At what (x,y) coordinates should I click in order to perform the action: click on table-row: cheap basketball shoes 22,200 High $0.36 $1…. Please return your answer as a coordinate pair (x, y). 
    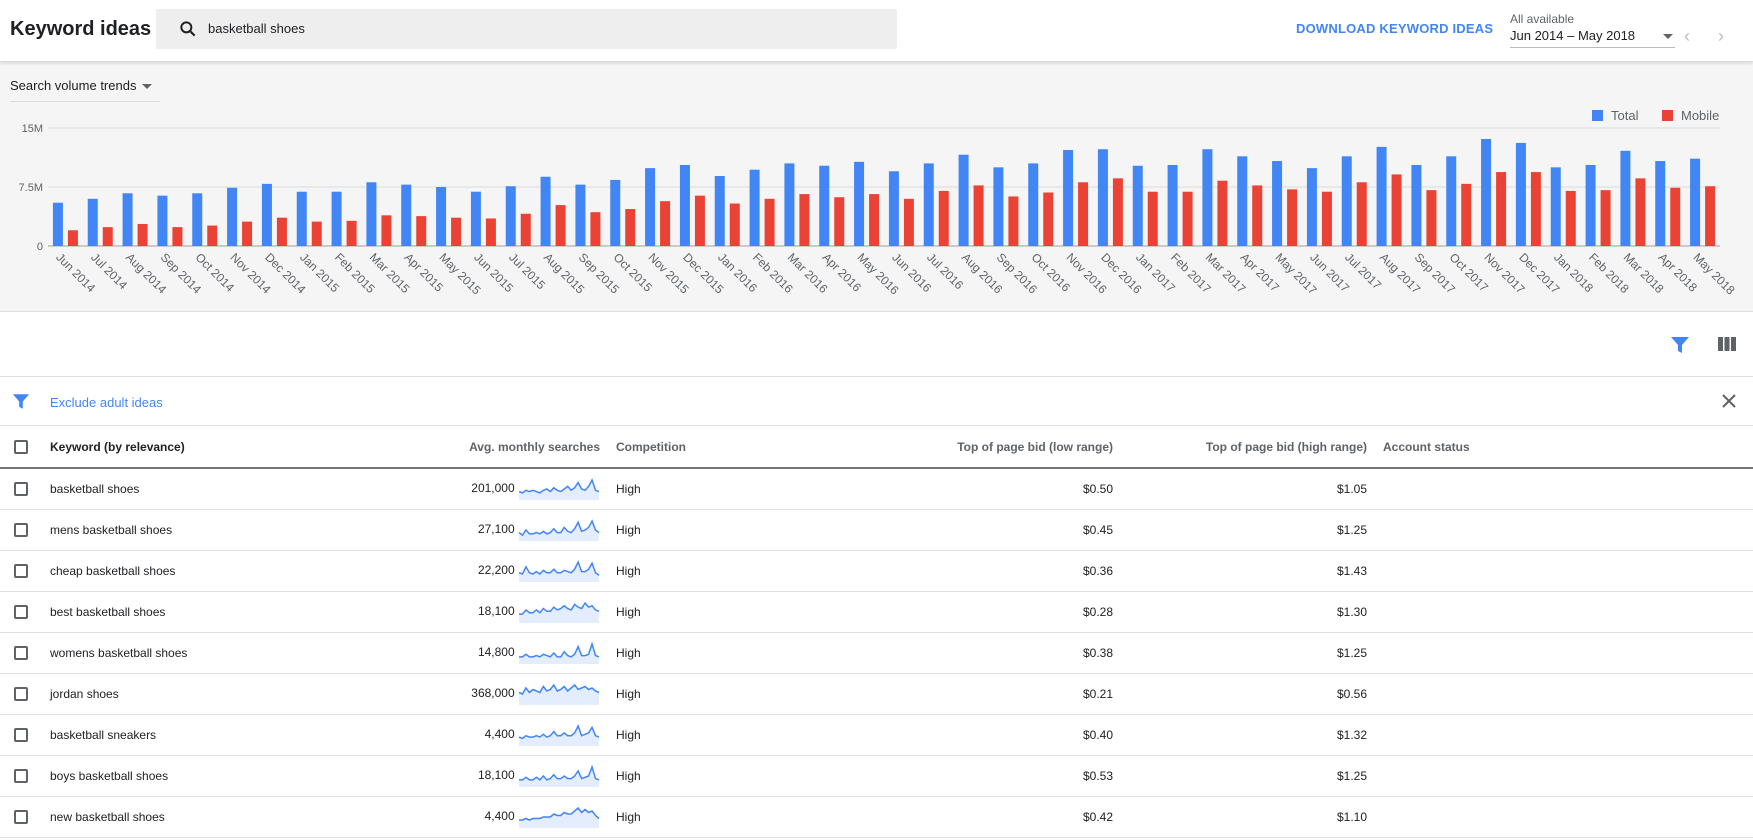
    Looking at the image, I should click on (876, 571).